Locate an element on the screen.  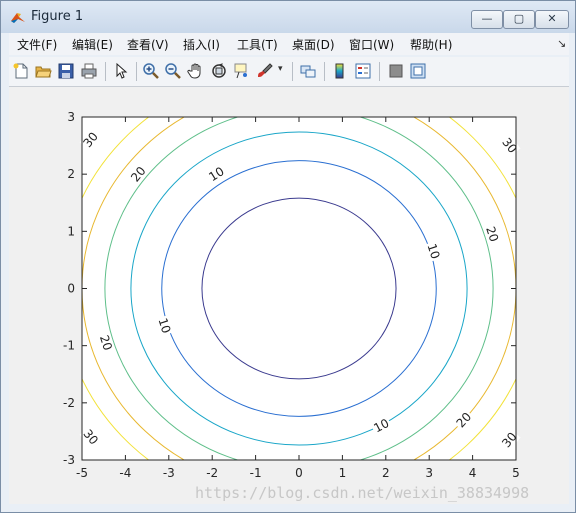
print-icon is located at coordinates (89, 71).